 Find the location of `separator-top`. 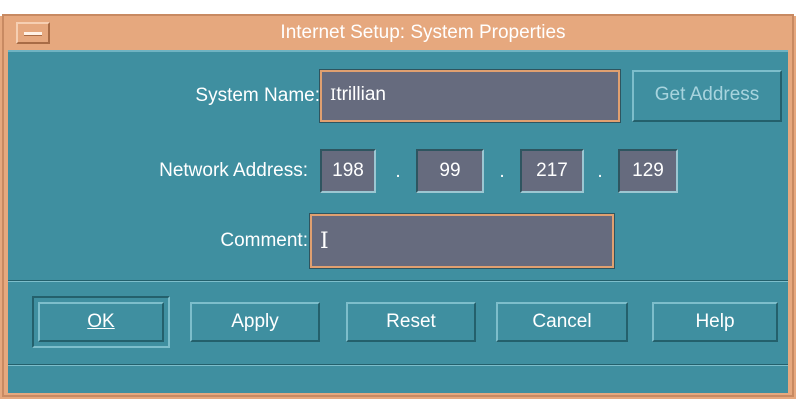

separator-top is located at coordinates (398, 281).